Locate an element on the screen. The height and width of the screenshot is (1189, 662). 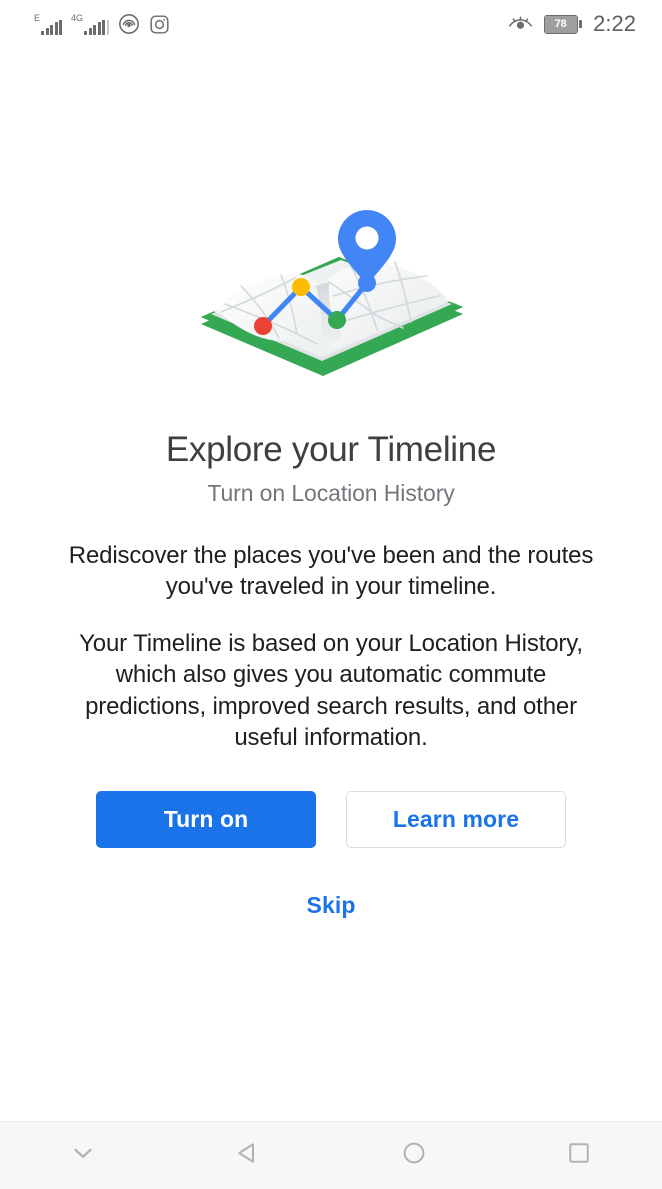
illustration-svg is located at coordinates (332, 293).